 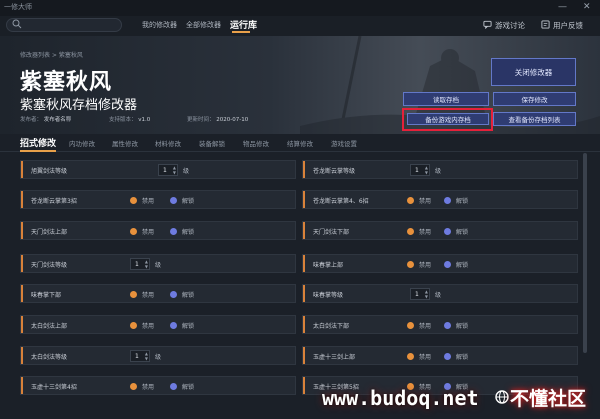 What do you see at coordinates (331, 326) in the screenshot?
I see `row-label: 太白剑法下部` at bounding box center [331, 326].